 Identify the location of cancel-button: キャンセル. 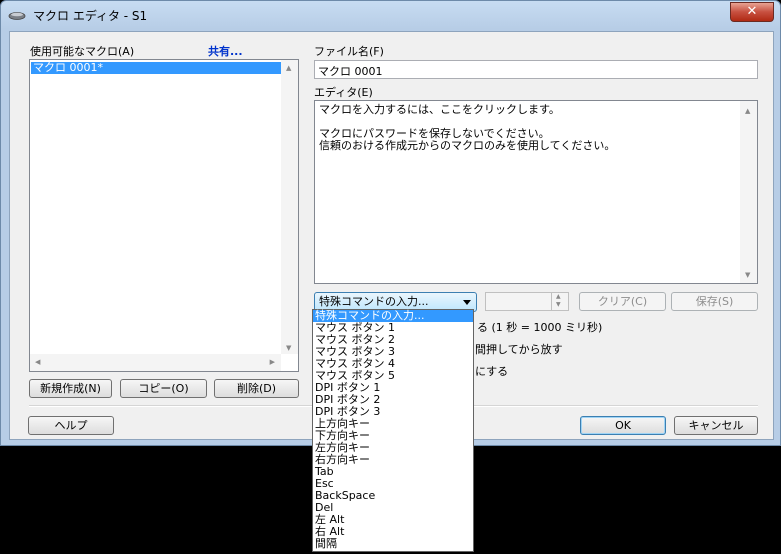
(716, 425).